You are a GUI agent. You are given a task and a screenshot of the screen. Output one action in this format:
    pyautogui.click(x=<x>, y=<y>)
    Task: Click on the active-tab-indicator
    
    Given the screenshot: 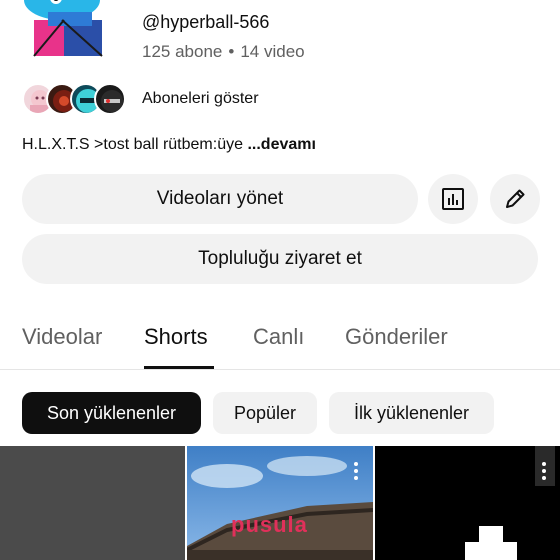 What is the action you would take?
    pyautogui.click(x=179, y=367)
    